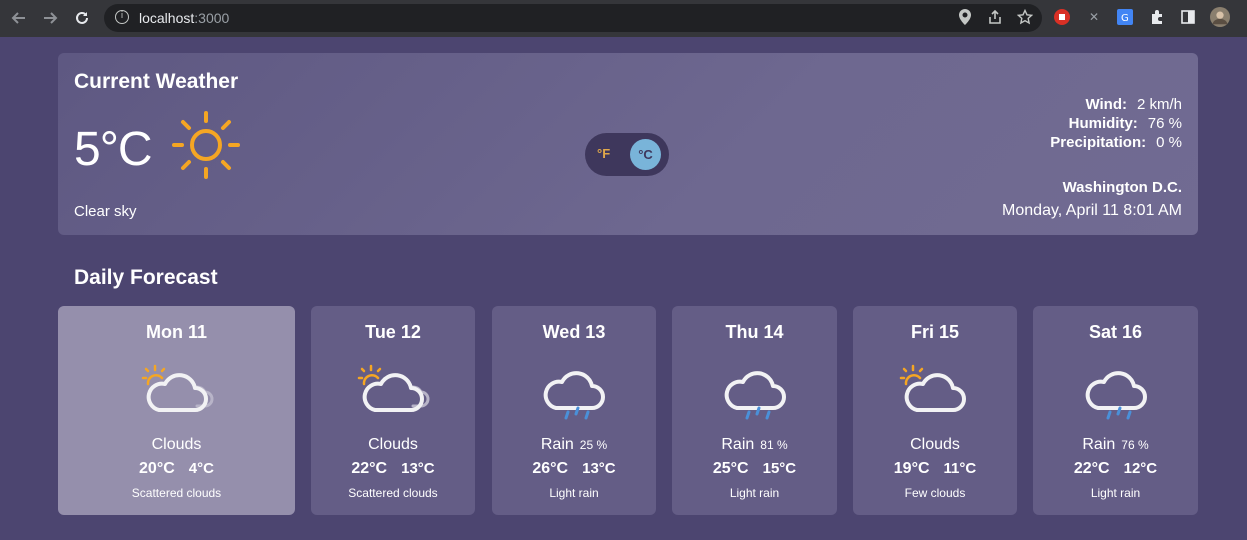  What do you see at coordinates (1157, 17) in the screenshot?
I see `extensions-puzzle-icon` at bounding box center [1157, 17].